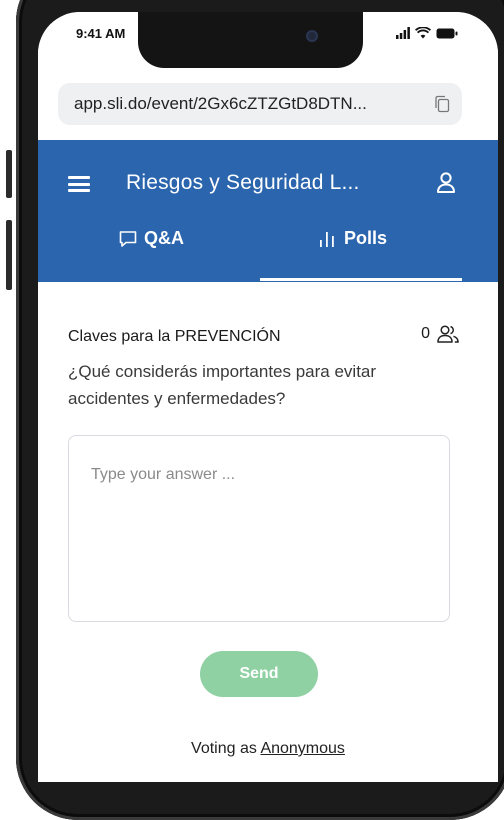  Describe the element at coordinates (447, 33) in the screenshot. I see `battery-icon` at that location.